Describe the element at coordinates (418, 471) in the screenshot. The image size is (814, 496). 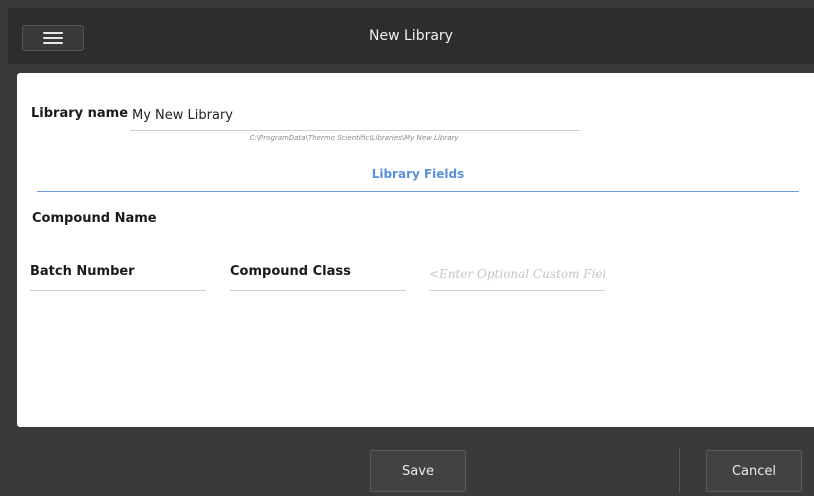
I see `save-button: Save` at that location.